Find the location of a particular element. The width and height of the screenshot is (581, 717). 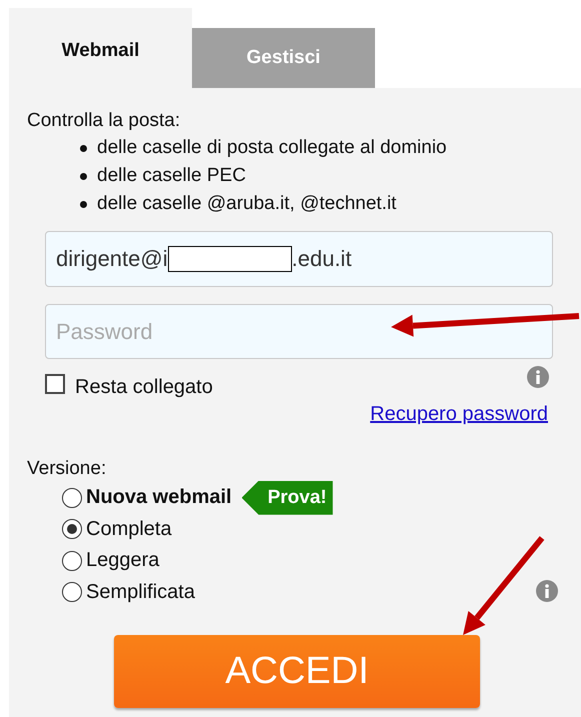

intro-heading: Controlla la posta: is located at coordinates (104, 121).